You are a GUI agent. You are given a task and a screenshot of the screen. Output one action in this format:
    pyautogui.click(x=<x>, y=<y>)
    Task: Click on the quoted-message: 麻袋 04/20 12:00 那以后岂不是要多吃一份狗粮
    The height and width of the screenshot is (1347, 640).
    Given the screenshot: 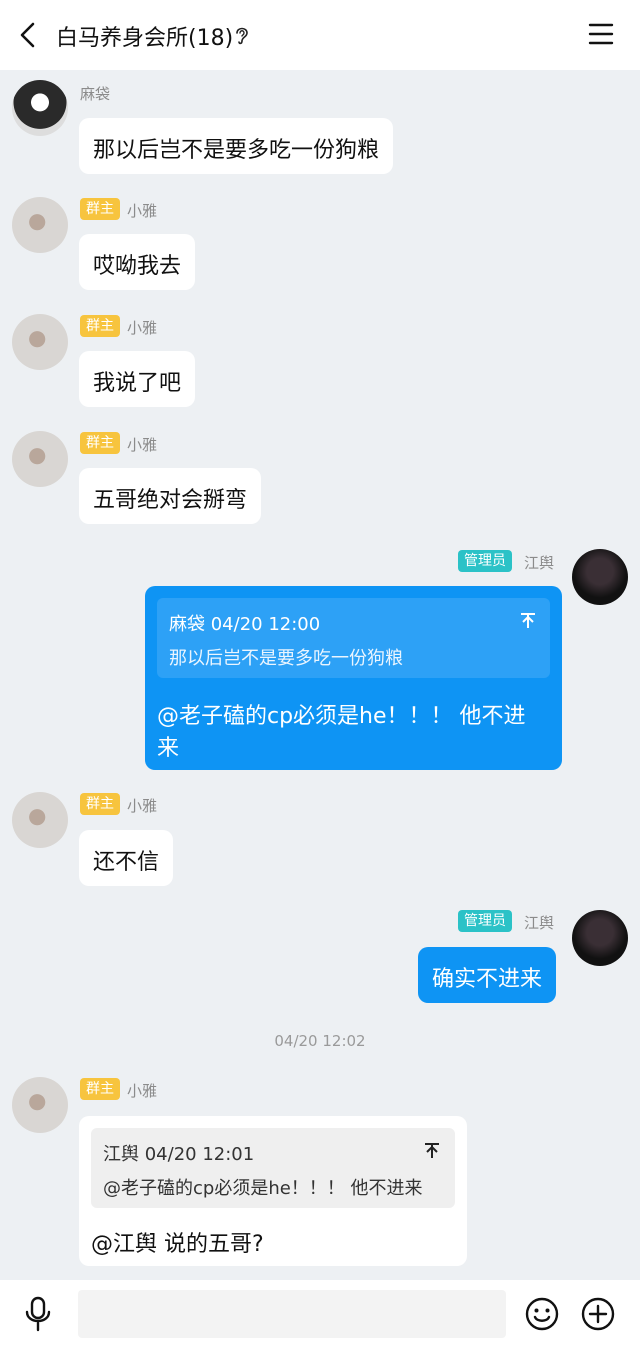 What is the action you would take?
    pyautogui.click(x=353, y=638)
    